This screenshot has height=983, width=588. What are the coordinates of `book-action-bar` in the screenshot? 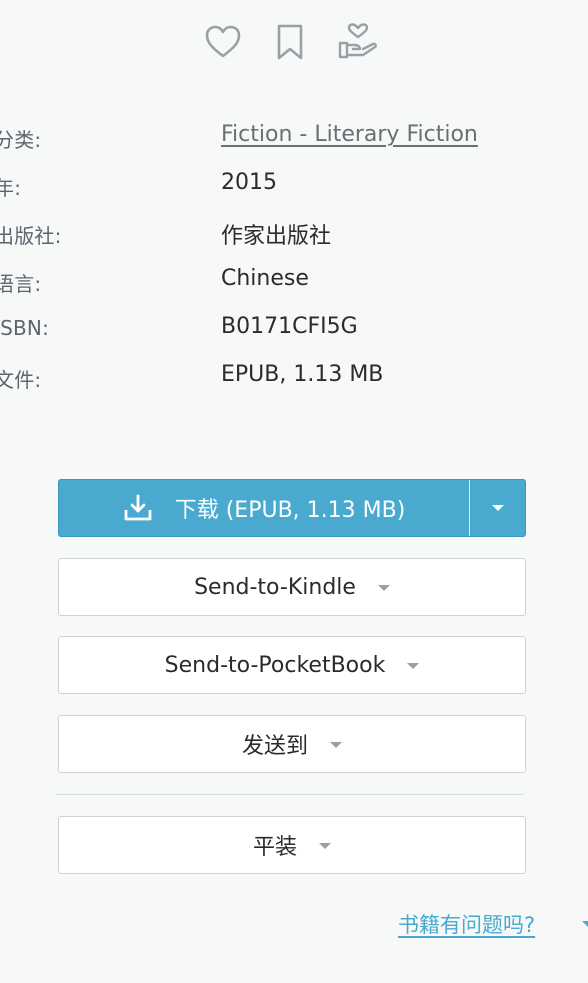 It's located at (294, 43).